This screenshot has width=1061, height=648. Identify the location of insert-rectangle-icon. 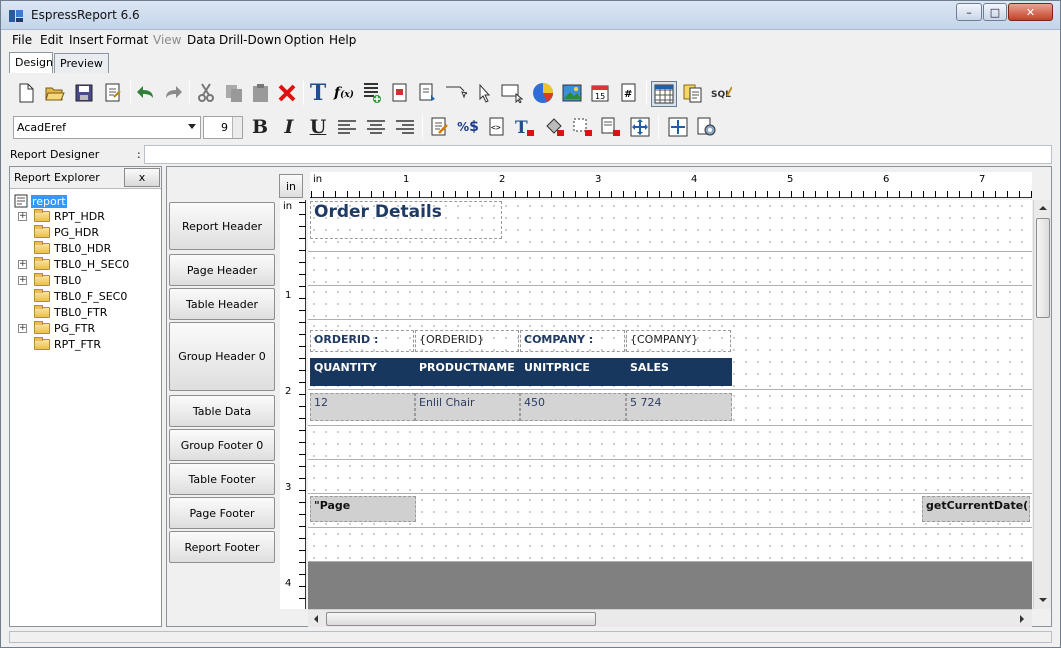
(512, 93).